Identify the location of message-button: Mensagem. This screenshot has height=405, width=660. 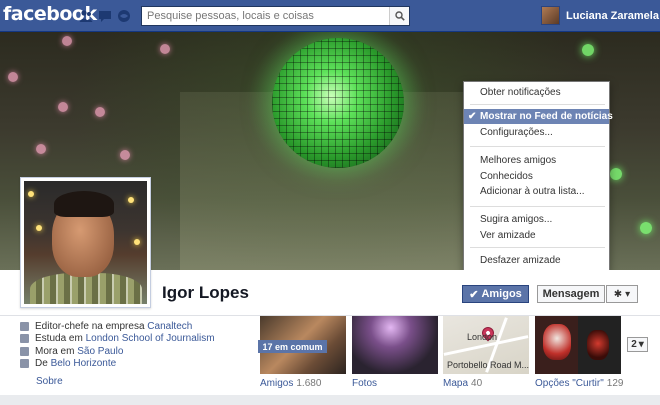
(571, 294).